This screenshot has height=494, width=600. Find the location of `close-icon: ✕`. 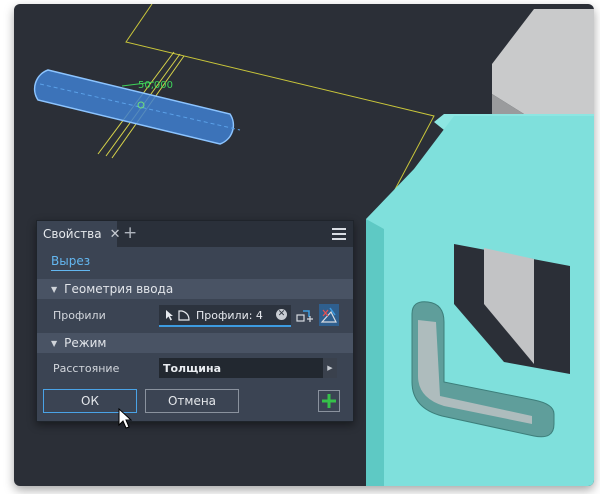

close-icon: ✕ is located at coordinates (115, 234).